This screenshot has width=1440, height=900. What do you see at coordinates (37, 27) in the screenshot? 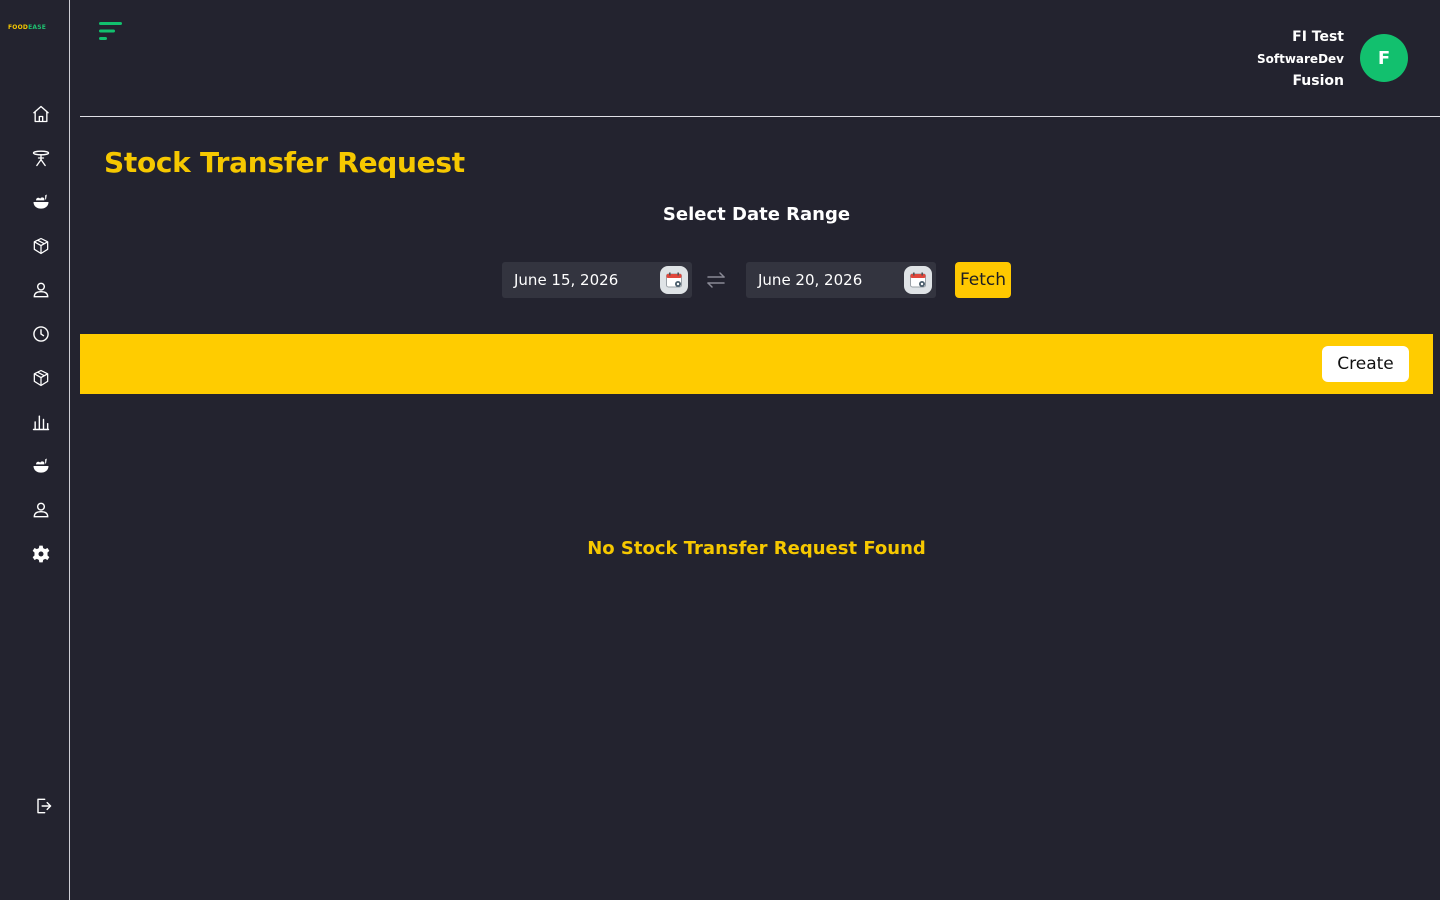
I see `logo-text-ease: EASE` at bounding box center [37, 27].